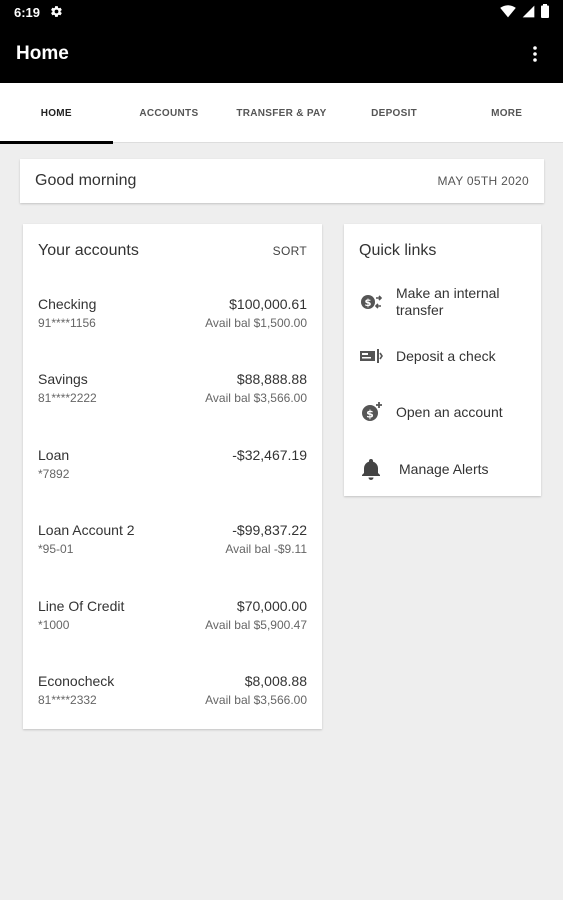 The height and width of the screenshot is (900, 563). What do you see at coordinates (63, 379) in the screenshot?
I see `account-name: Savings` at bounding box center [63, 379].